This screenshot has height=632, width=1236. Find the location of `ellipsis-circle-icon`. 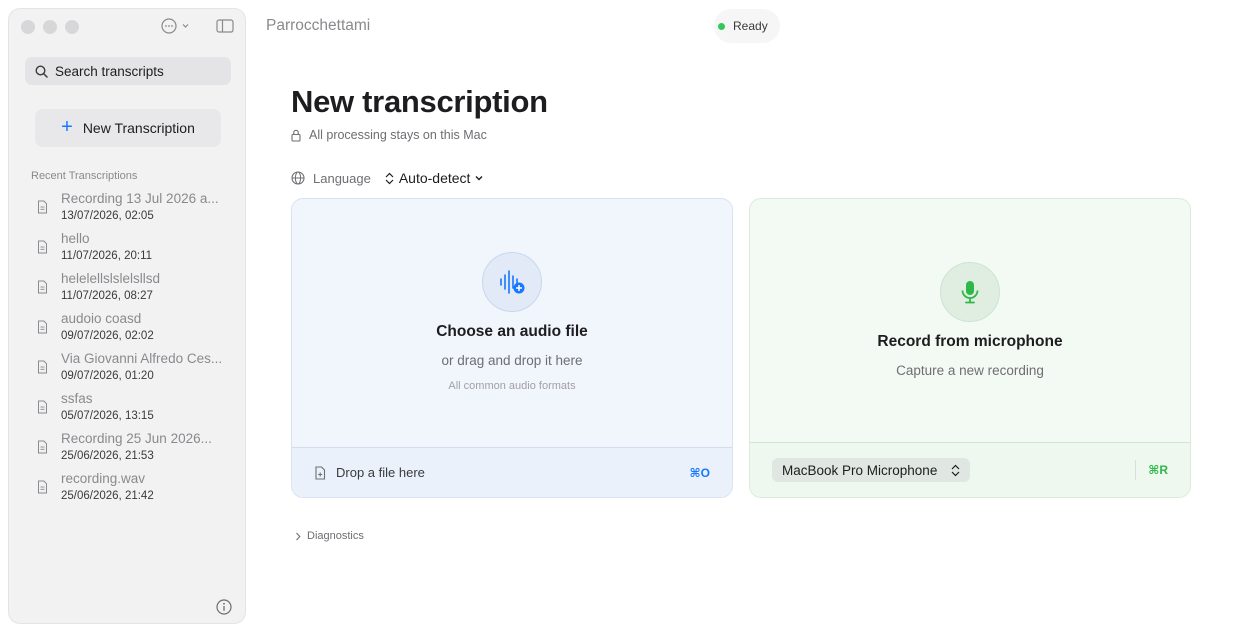

ellipsis-circle-icon is located at coordinates (175, 26).